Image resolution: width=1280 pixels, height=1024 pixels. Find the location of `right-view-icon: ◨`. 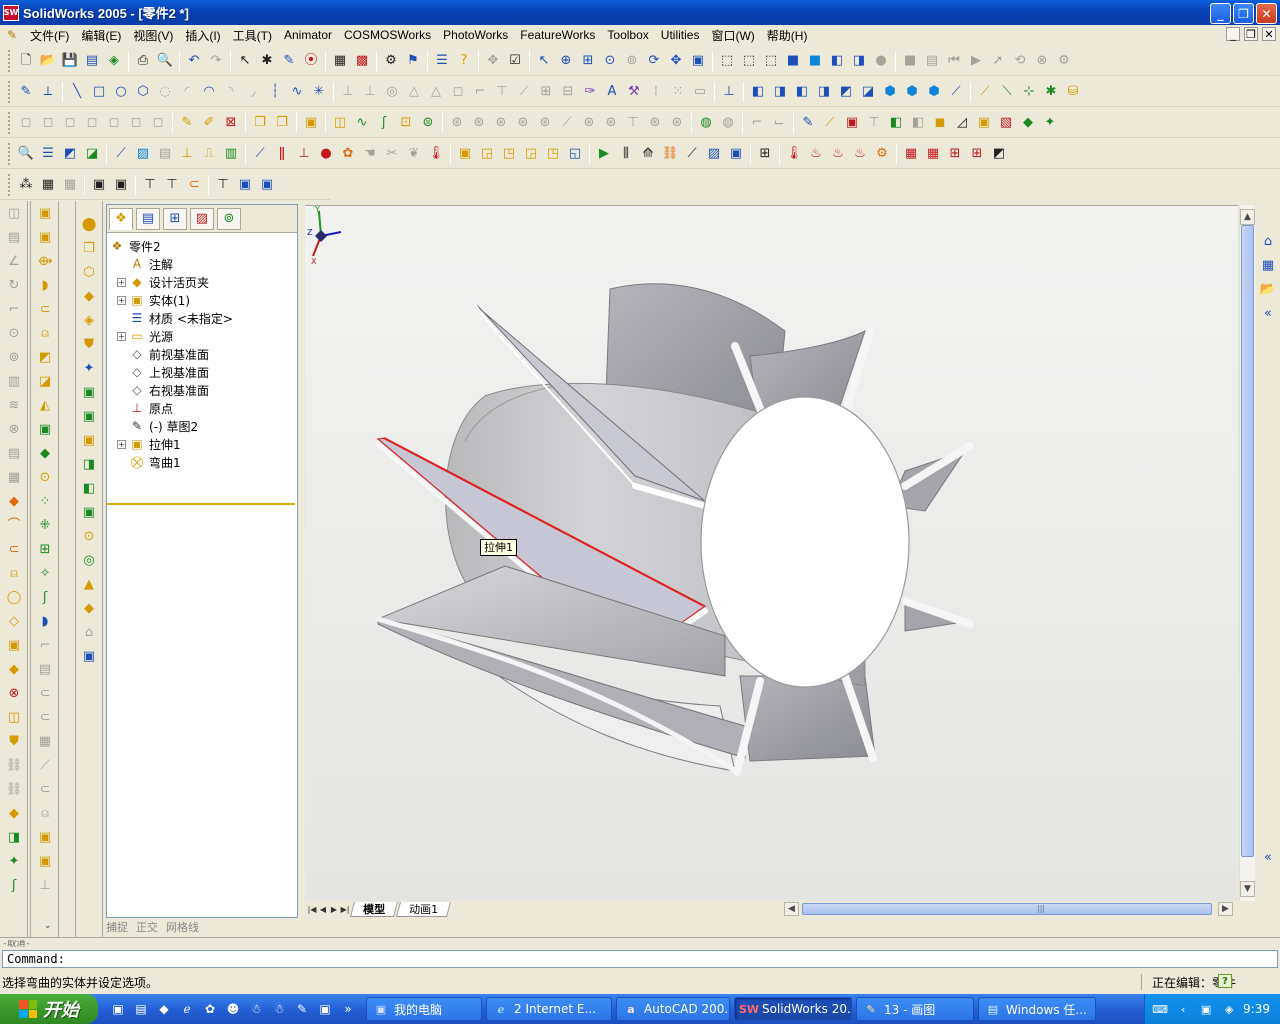

right-view-icon: ◨ is located at coordinates (824, 92).